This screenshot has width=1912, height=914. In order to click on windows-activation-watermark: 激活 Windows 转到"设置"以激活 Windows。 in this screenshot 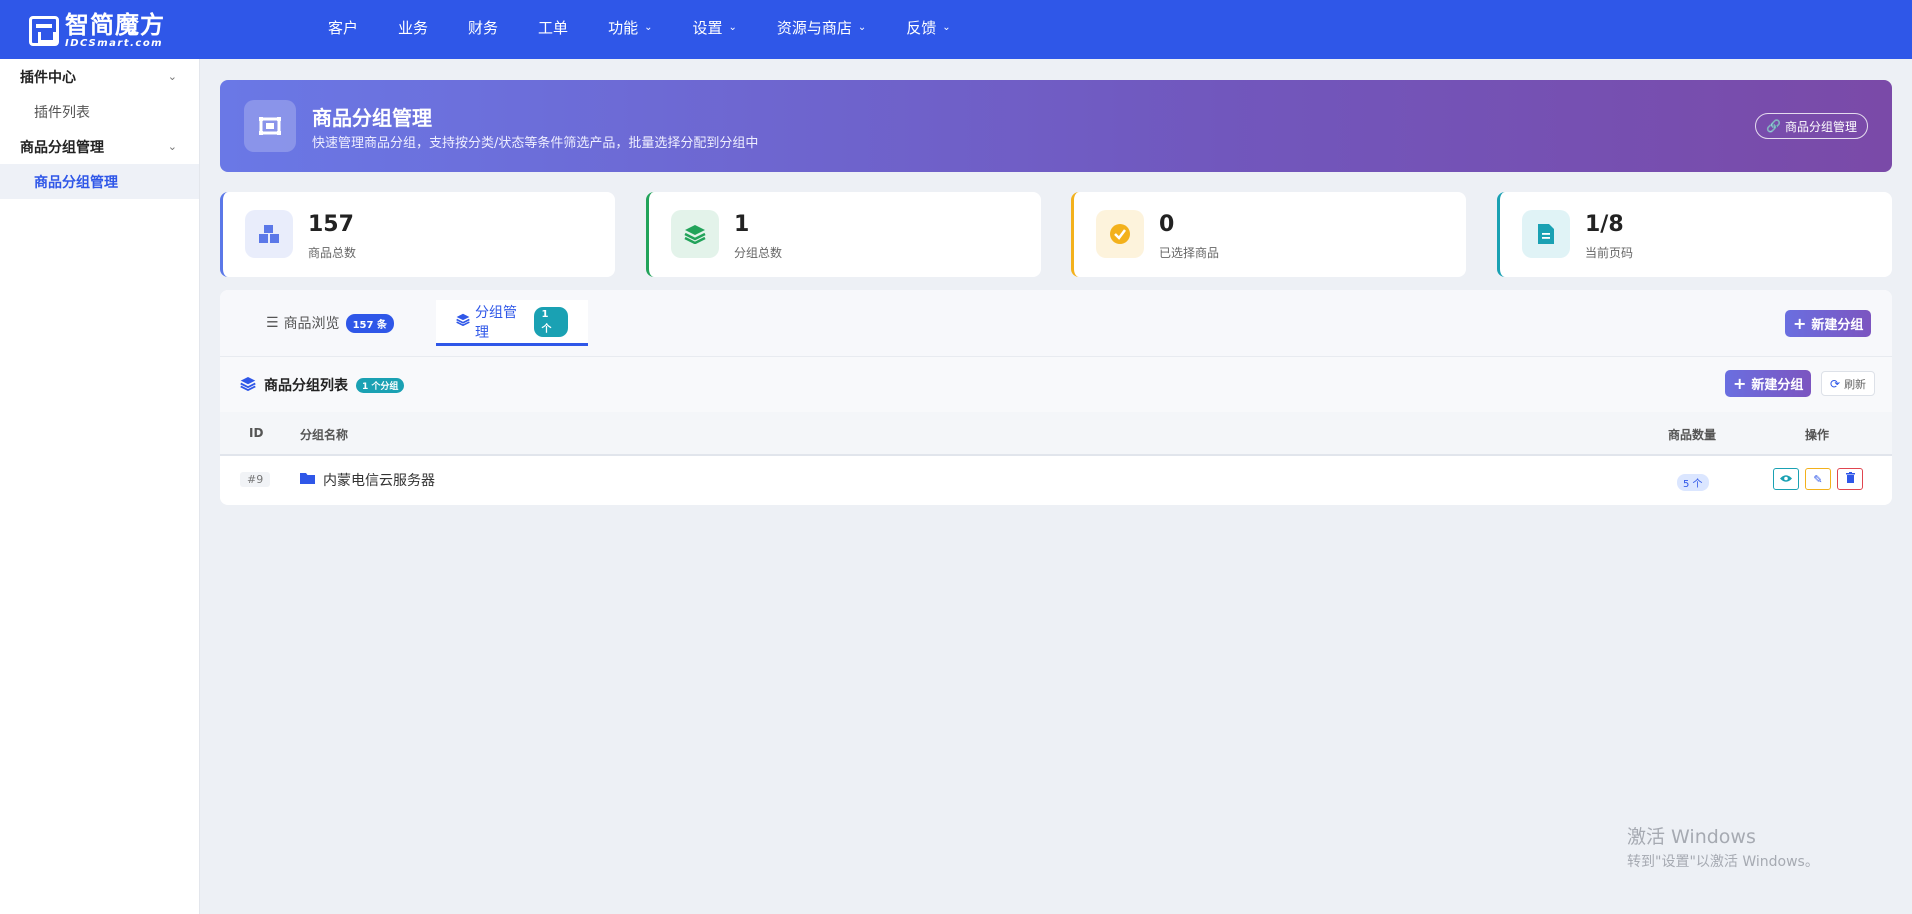, I will do `click(1723, 846)`.